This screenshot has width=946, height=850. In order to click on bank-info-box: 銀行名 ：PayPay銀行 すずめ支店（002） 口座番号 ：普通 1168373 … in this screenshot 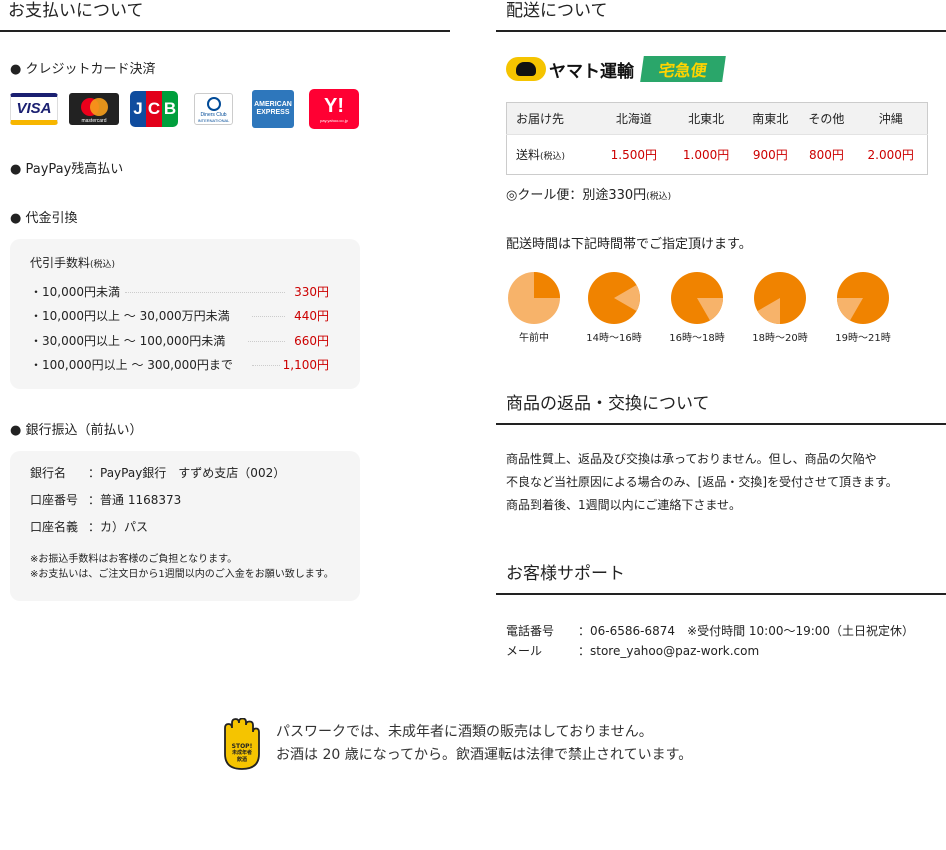, I will do `click(185, 526)`.